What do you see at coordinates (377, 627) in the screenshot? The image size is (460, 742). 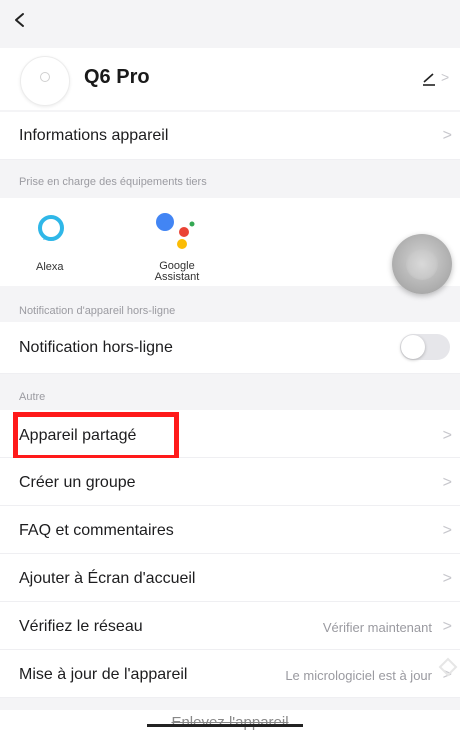 I see `check-network-value: Vérifier maintenant` at bounding box center [377, 627].